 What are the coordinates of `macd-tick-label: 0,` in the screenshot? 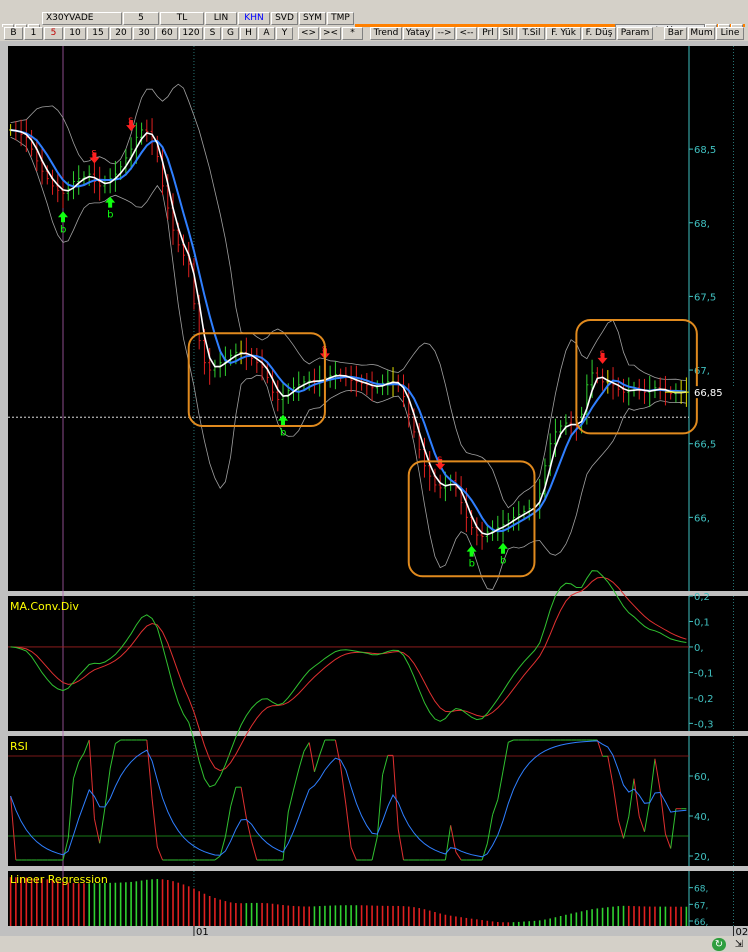 It's located at (699, 648).